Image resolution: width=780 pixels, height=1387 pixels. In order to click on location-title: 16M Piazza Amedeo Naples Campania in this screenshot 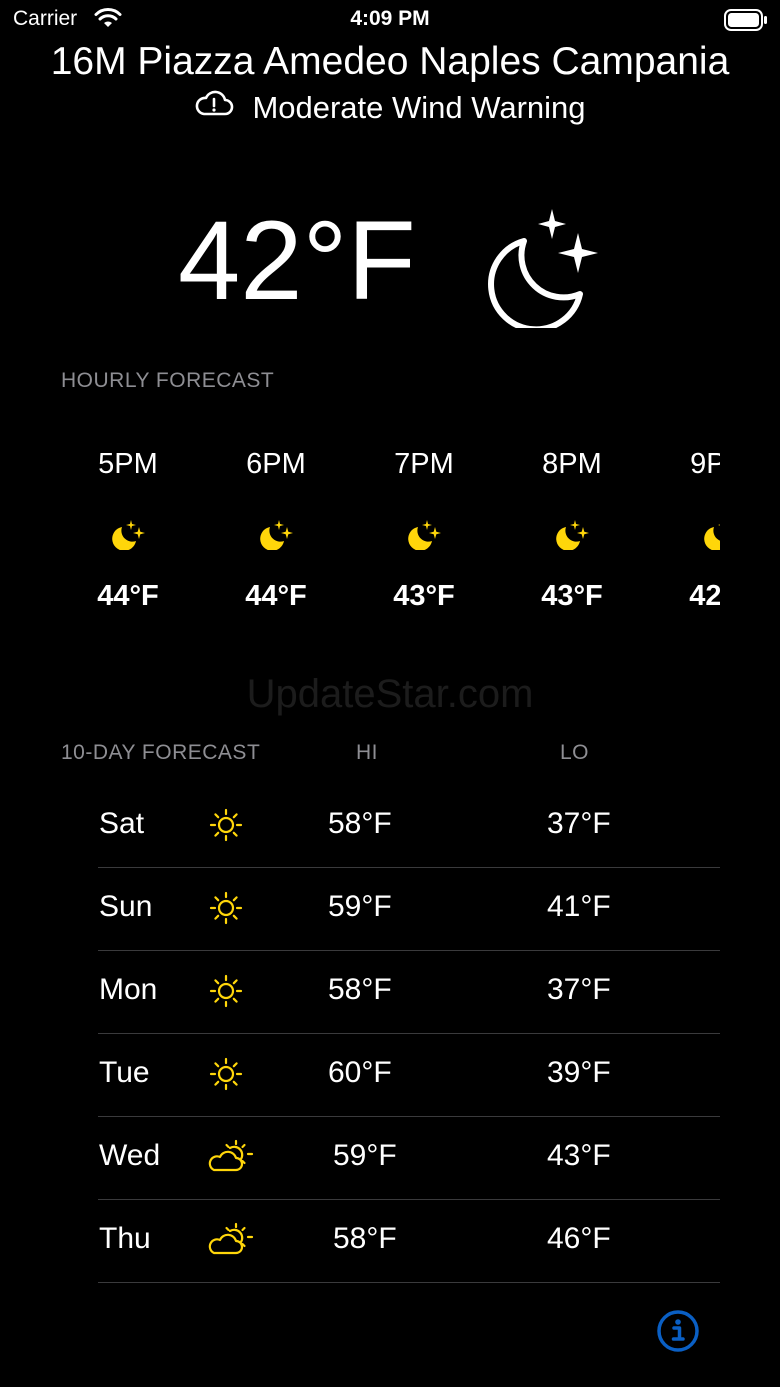, I will do `click(390, 61)`.